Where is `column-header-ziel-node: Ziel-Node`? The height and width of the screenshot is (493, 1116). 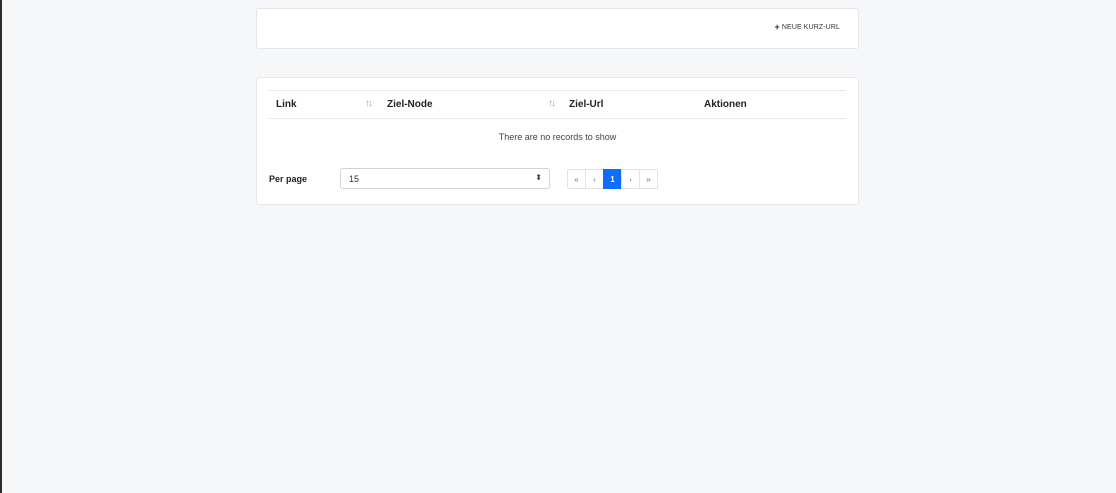 column-header-ziel-node: Ziel-Node is located at coordinates (410, 104).